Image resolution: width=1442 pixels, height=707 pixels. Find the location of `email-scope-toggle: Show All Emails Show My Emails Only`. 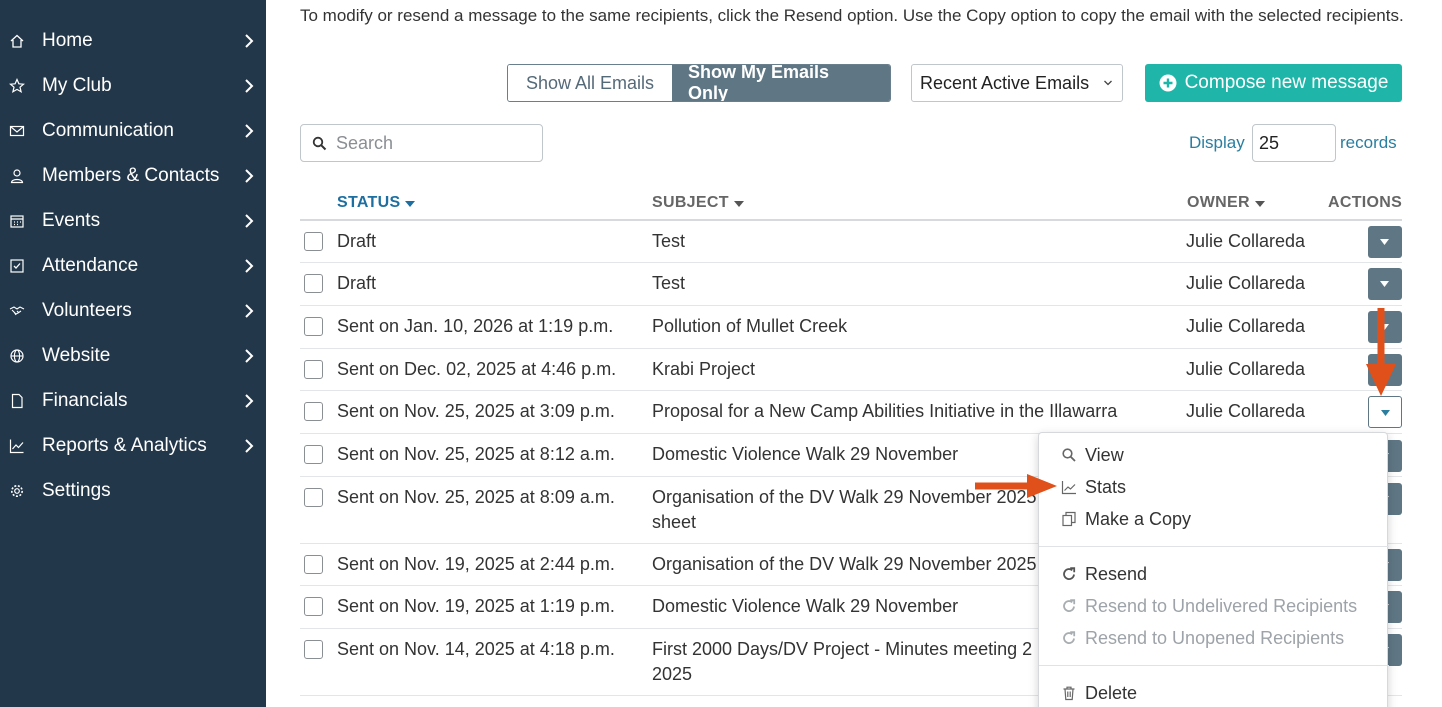

email-scope-toggle: Show All Emails Show My Emails Only is located at coordinates (699, 83).